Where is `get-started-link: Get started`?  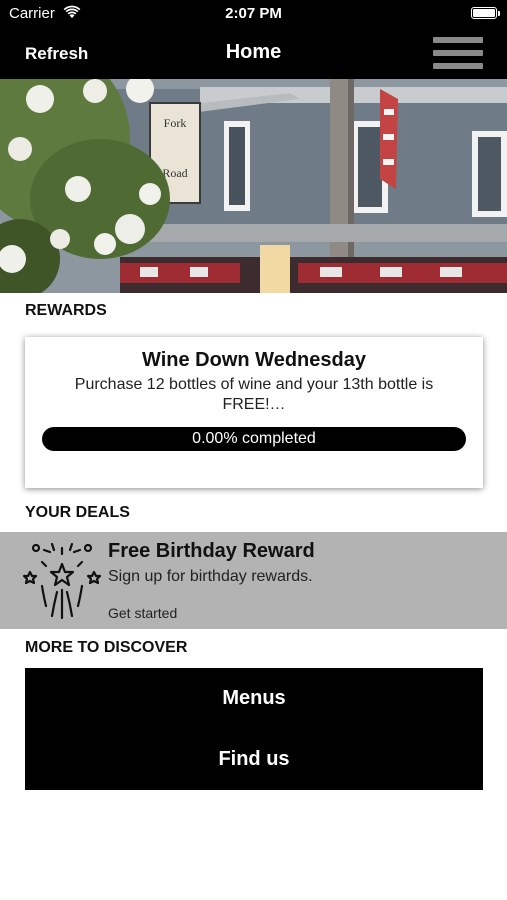
get-started-link: Get started is located at coordinates (142, 613).